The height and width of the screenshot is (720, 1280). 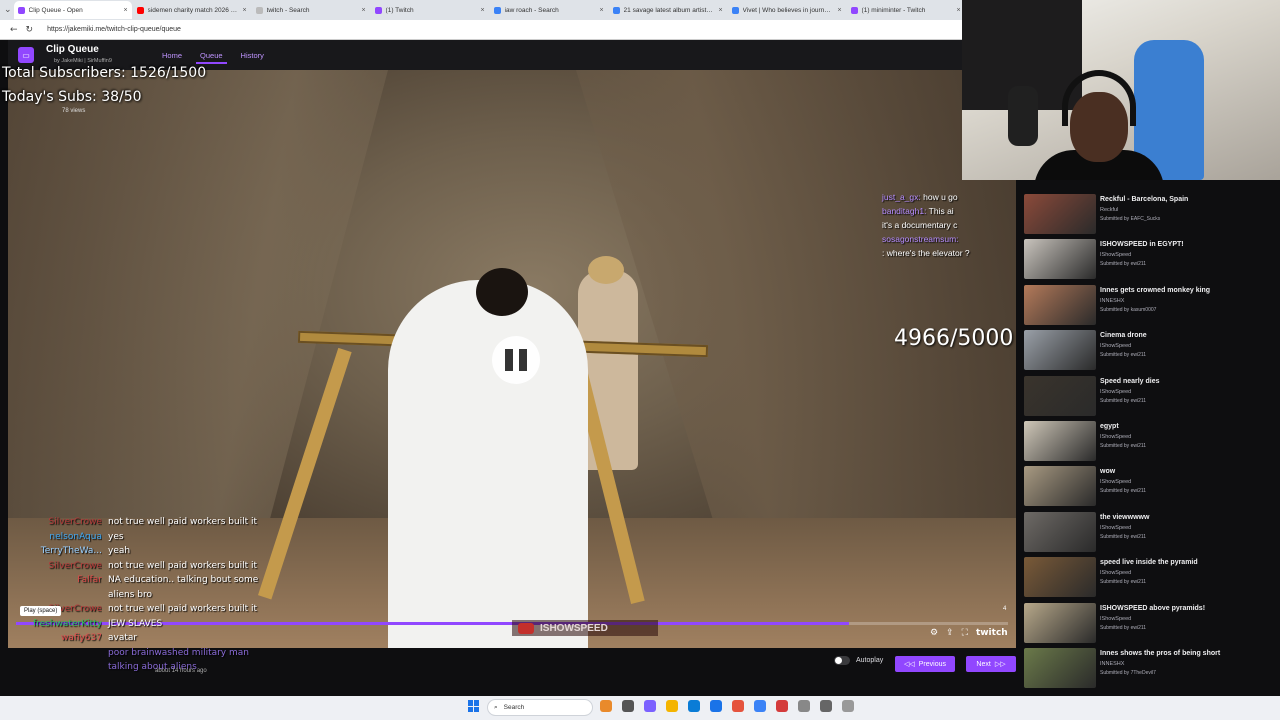 I want to click on fullscreen-icon: ⛶, so click(x=965, y=633).